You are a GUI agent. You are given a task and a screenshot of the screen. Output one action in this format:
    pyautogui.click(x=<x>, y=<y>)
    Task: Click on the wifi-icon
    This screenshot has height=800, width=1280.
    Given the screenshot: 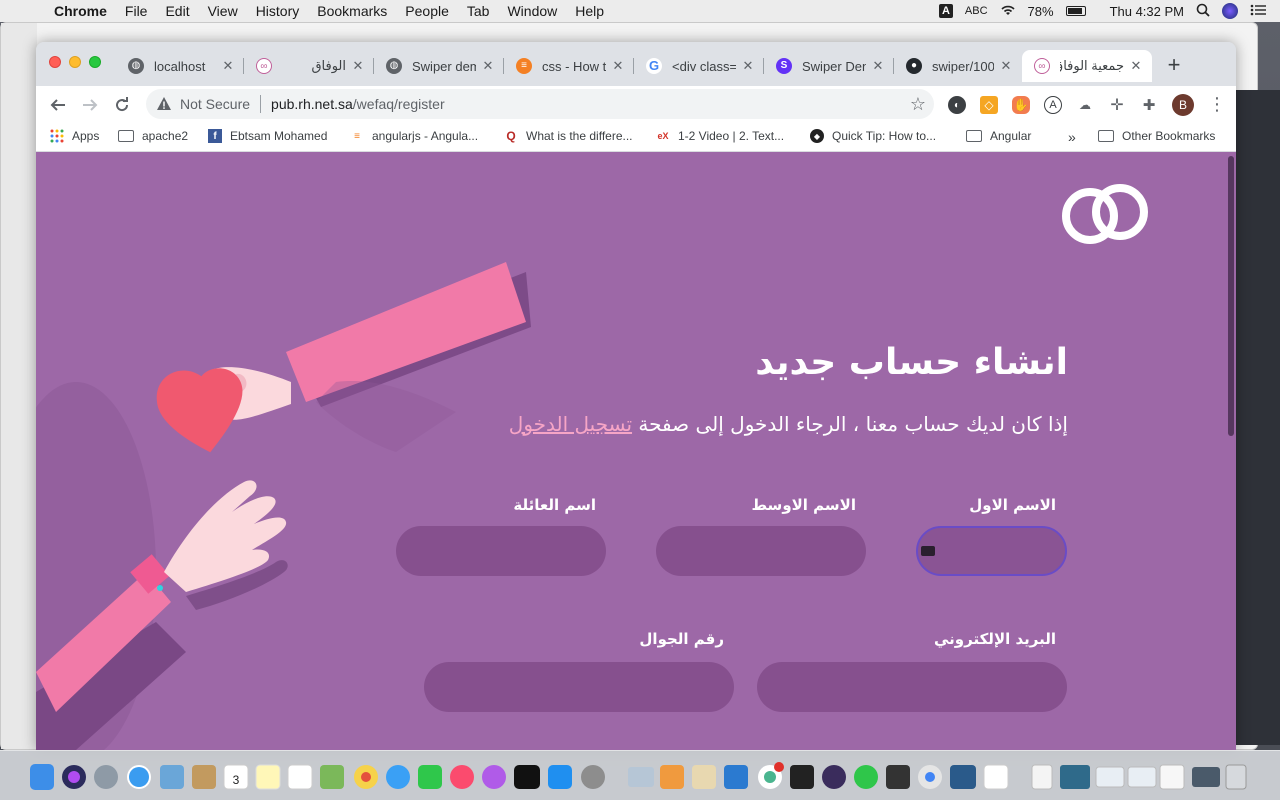 What is the action you would take?
    pyautogui.click(x=1008, y=11)
    